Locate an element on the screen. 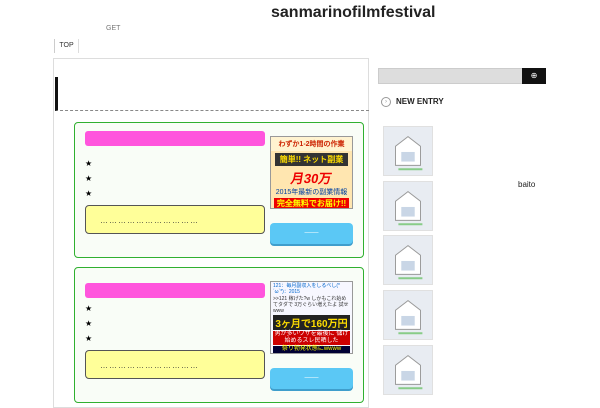 Image resolution: width=600 pixels, height=408 pixels. ad-line: わずか1-2時間の作業 is located at coordinates (311, 144).